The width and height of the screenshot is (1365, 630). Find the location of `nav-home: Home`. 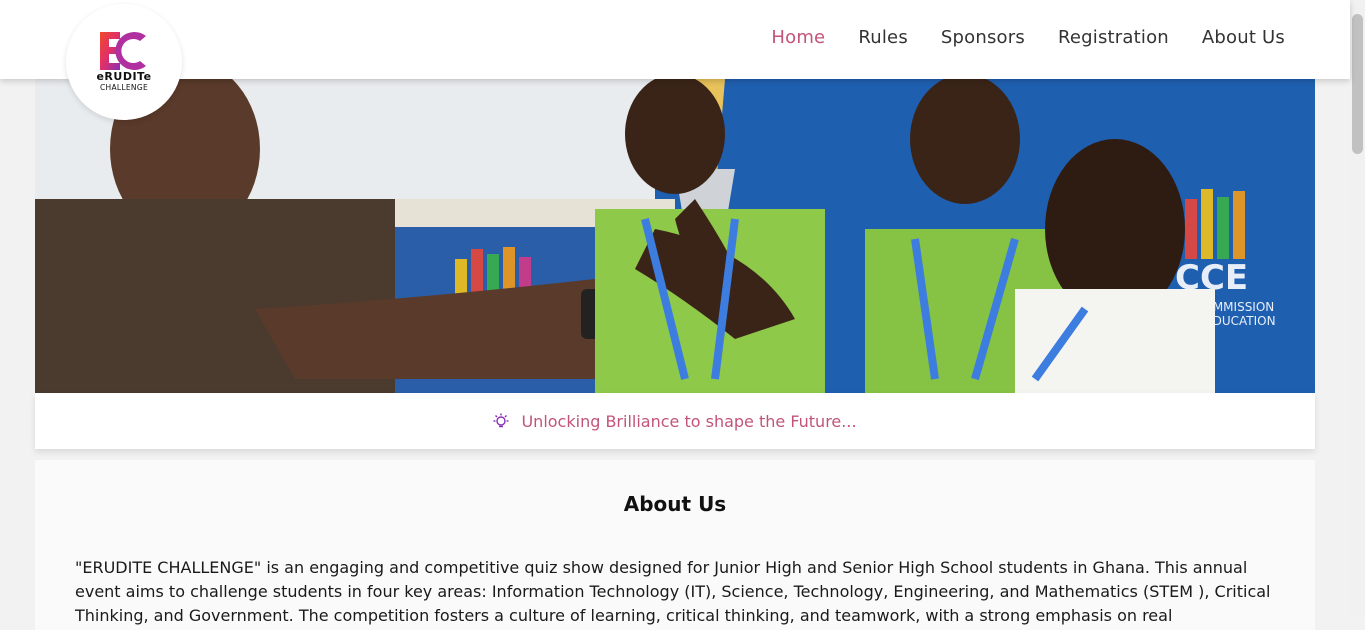

nav-home: Home is located at coordinates (798, 37).